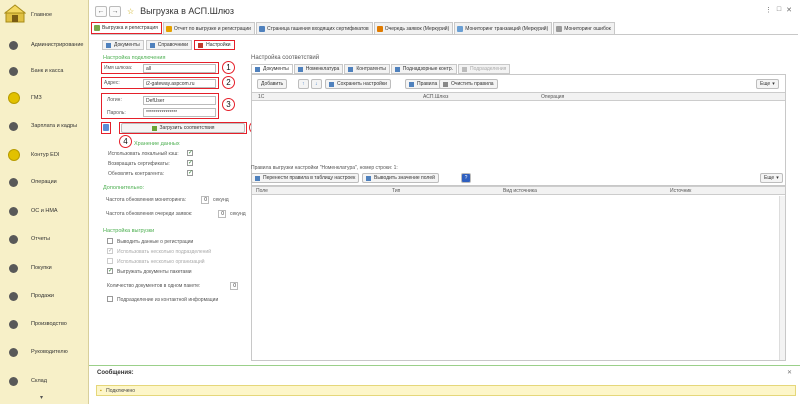 The image size is (800, 404). I want to click on subtab-documents: Документы, so click(123, 45).